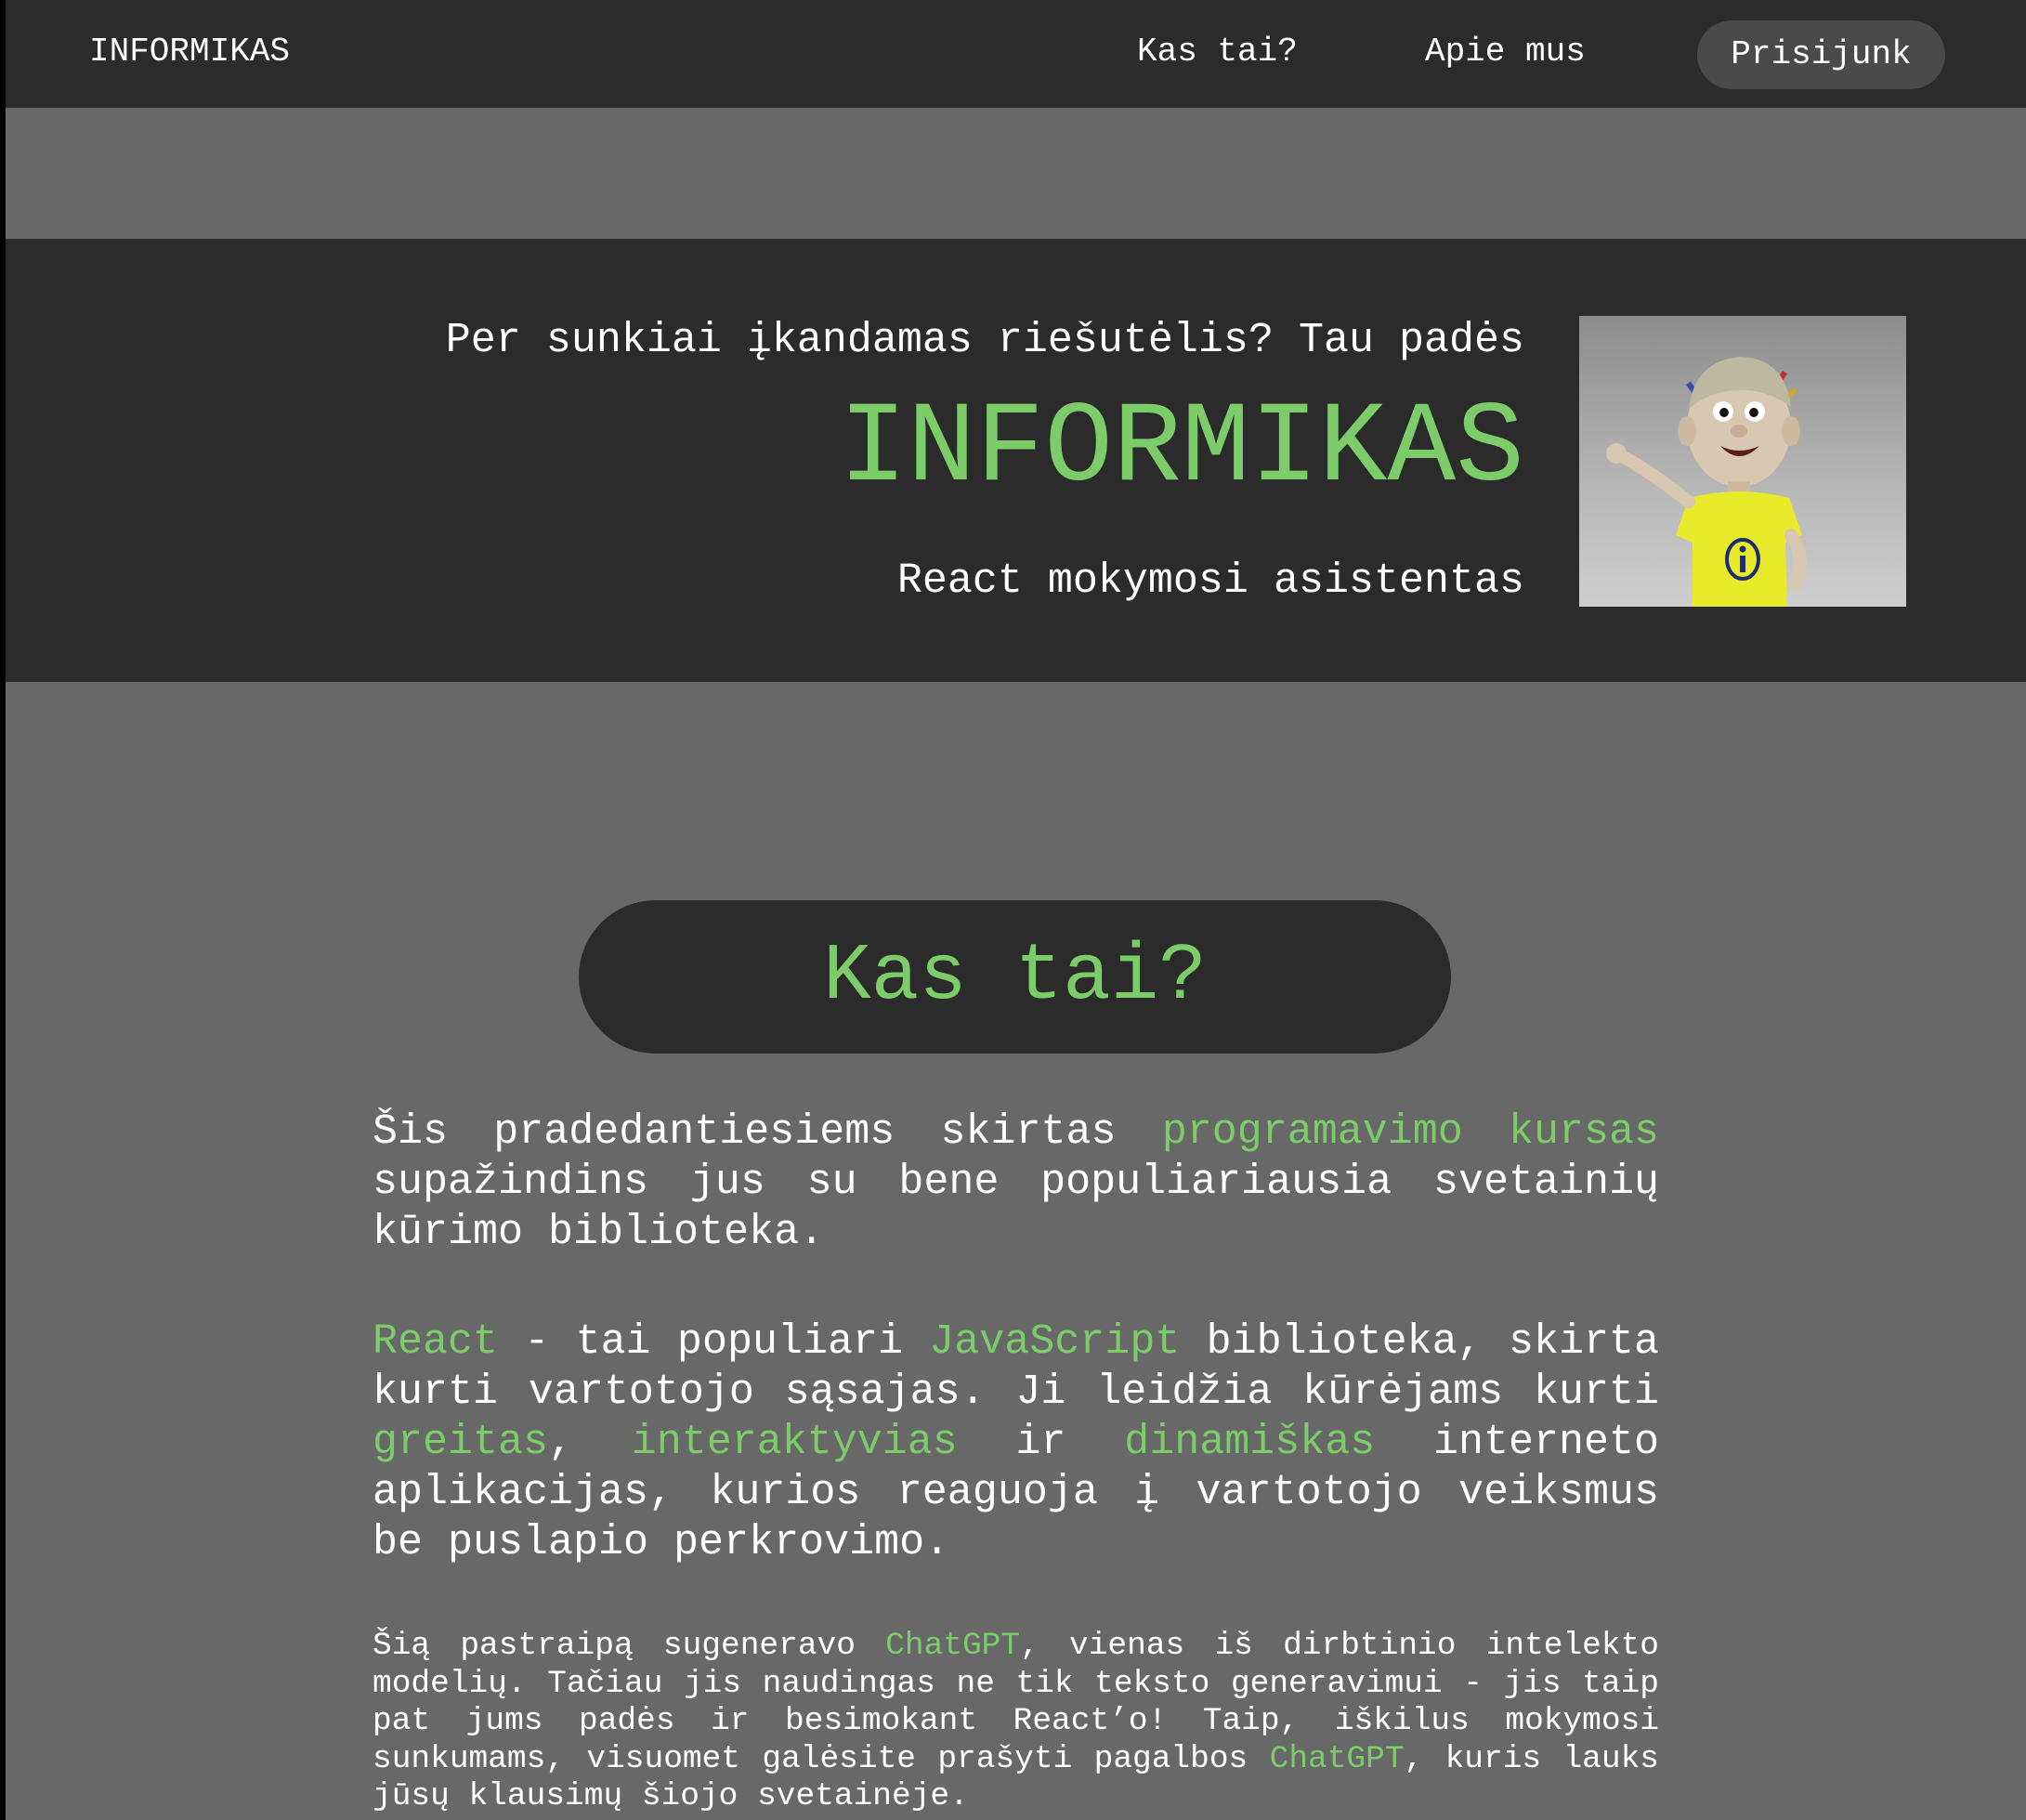 The height and width of the screenshot is (1820, 2026). What do you see at coordinates (714, 1342) in the screenshot?
I see `text-segment: - tai populiari` at bounding box center [714, 1342].